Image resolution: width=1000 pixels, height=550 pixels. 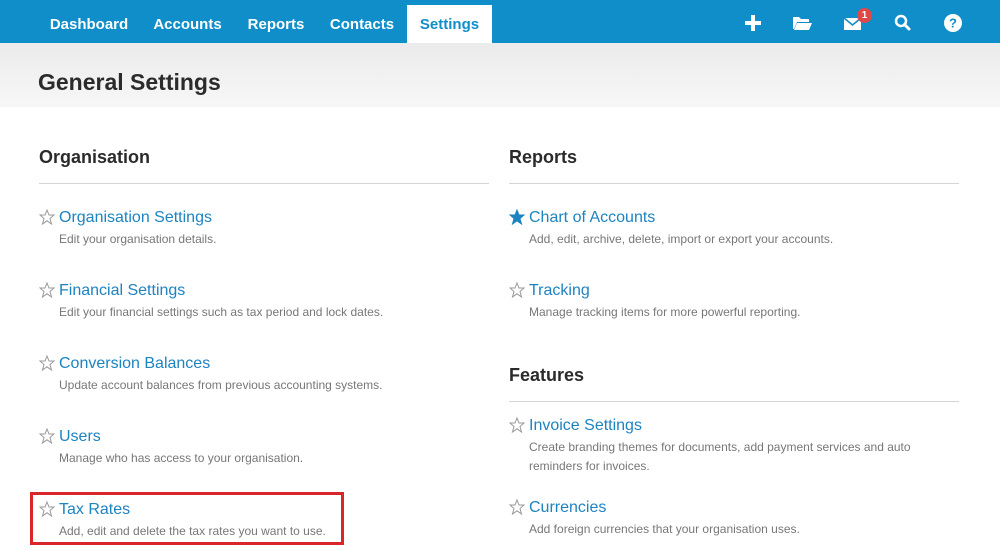 What do you see at coordinates (864, 15) in the screenshot?
I see `mail-count-badge: 1` at bounding box center [864, 15].